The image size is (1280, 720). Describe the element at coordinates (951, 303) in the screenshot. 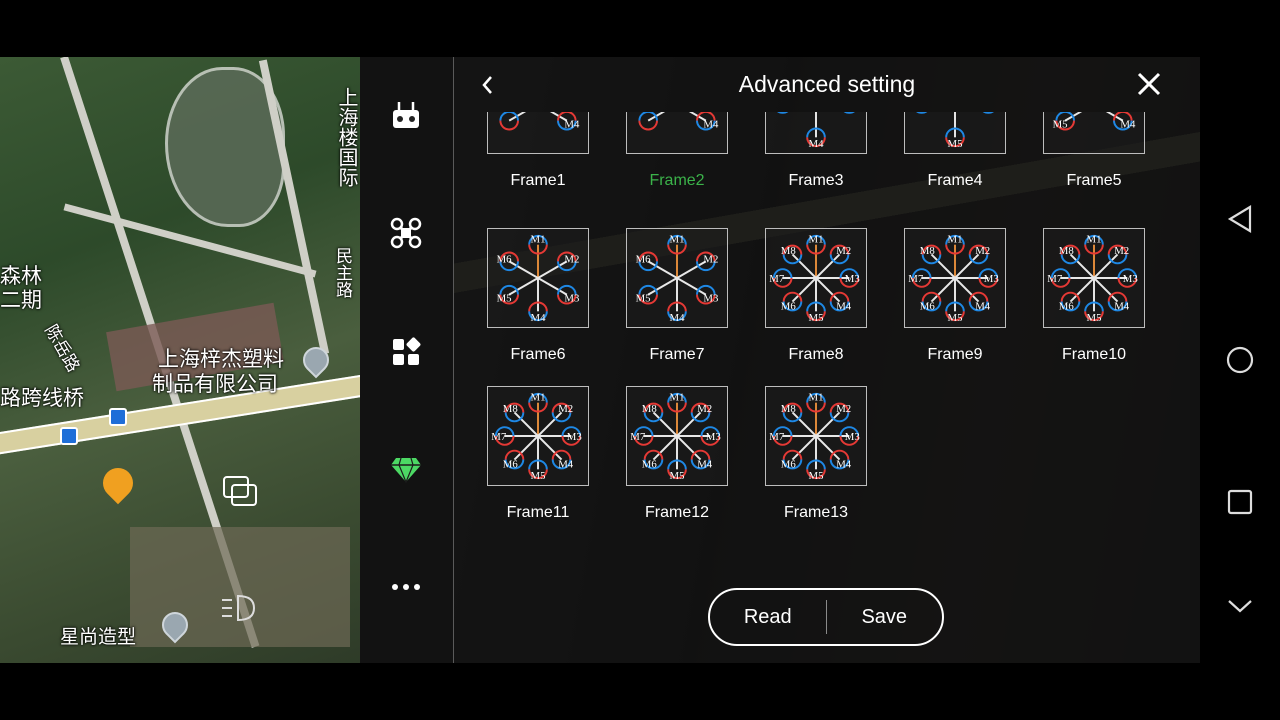

I see `frame-option-9: M1 M2 M3 M4 M5 M6 M7 M8 Frame9` at that location.